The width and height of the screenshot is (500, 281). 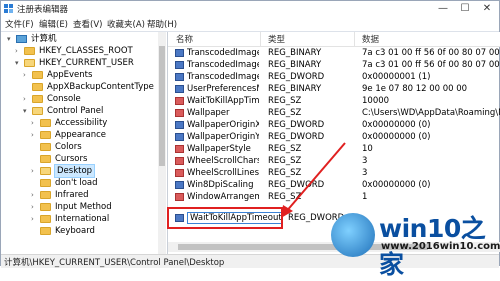 I want to click on tree-item-dont-load: don't load, so click(x=94, y=183).